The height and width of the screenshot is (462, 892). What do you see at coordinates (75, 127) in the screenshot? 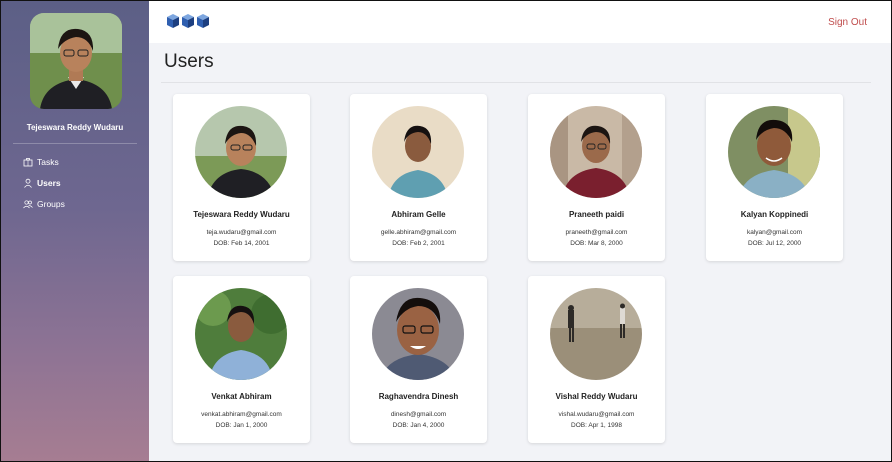
I see `sidebar-username: Tejeswara Reddy Wudaru` at bounding box center [75, 127].